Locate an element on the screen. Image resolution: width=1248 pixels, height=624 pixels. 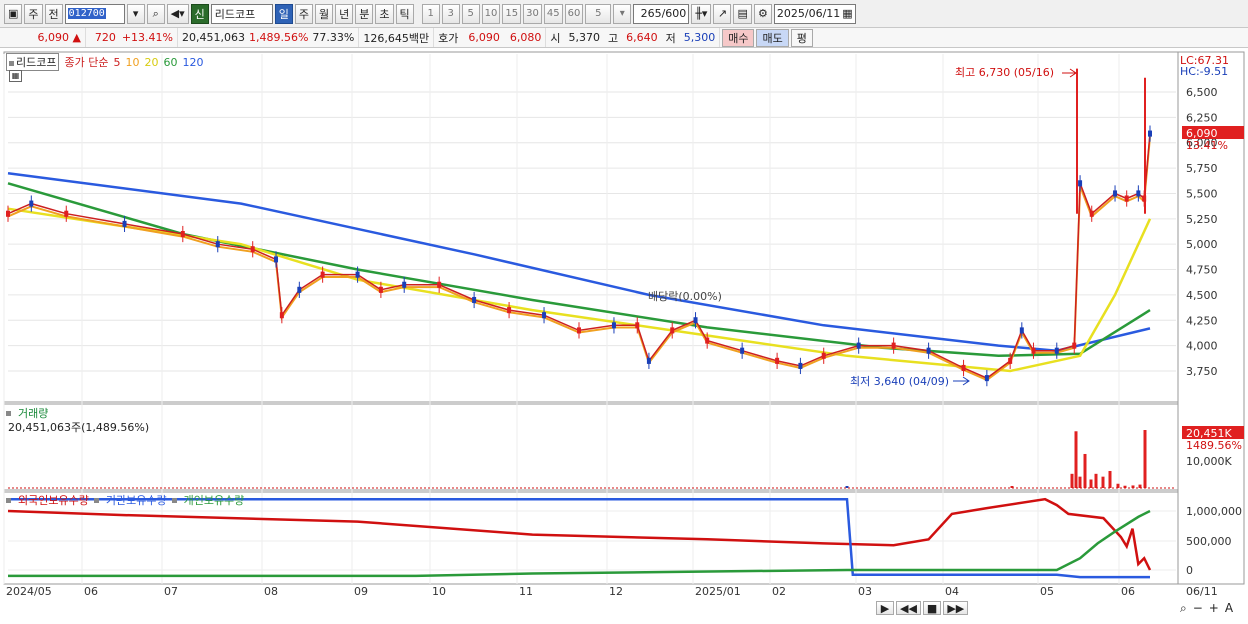
interval-select: 5 is located at coordinates (598, 13).